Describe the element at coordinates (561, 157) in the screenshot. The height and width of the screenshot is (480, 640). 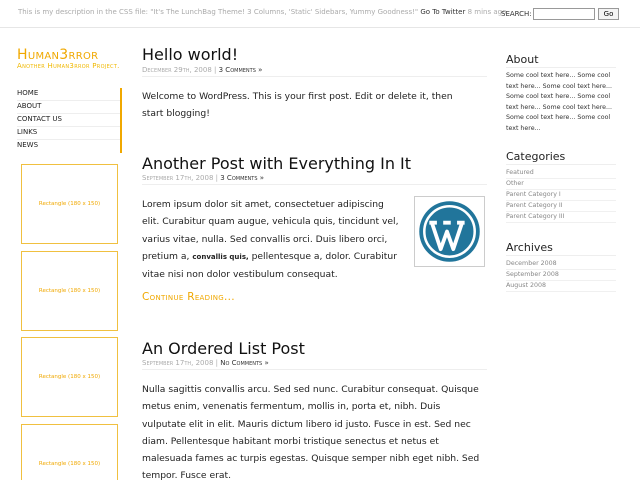
I see `categories-heading: Categories` at that location.